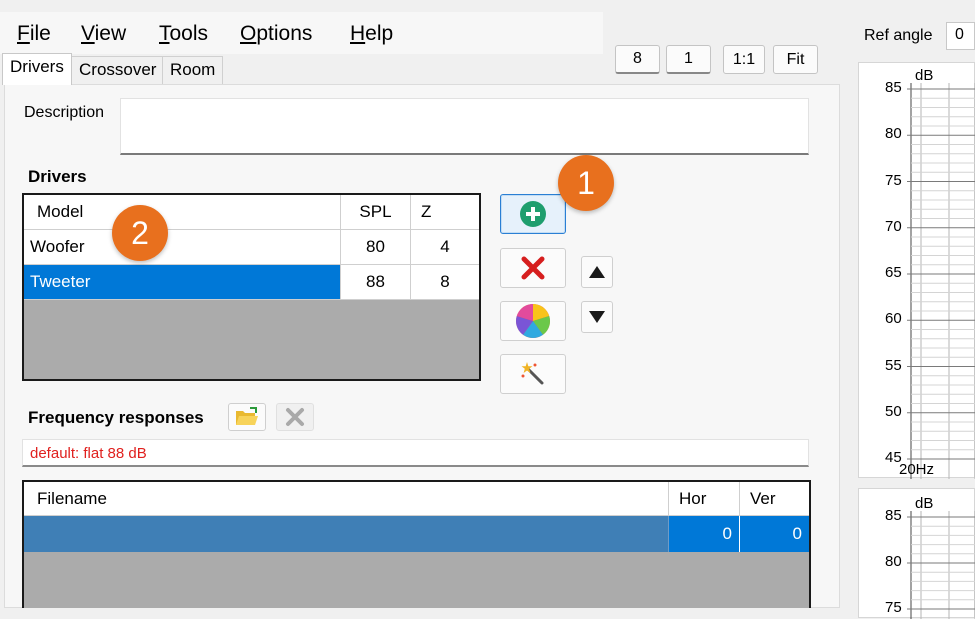 The height and width of the screenshot is (619, 975). Describe the element at coordinates (64, 112) in the screenshot. I see `description-label: Description` at that location.